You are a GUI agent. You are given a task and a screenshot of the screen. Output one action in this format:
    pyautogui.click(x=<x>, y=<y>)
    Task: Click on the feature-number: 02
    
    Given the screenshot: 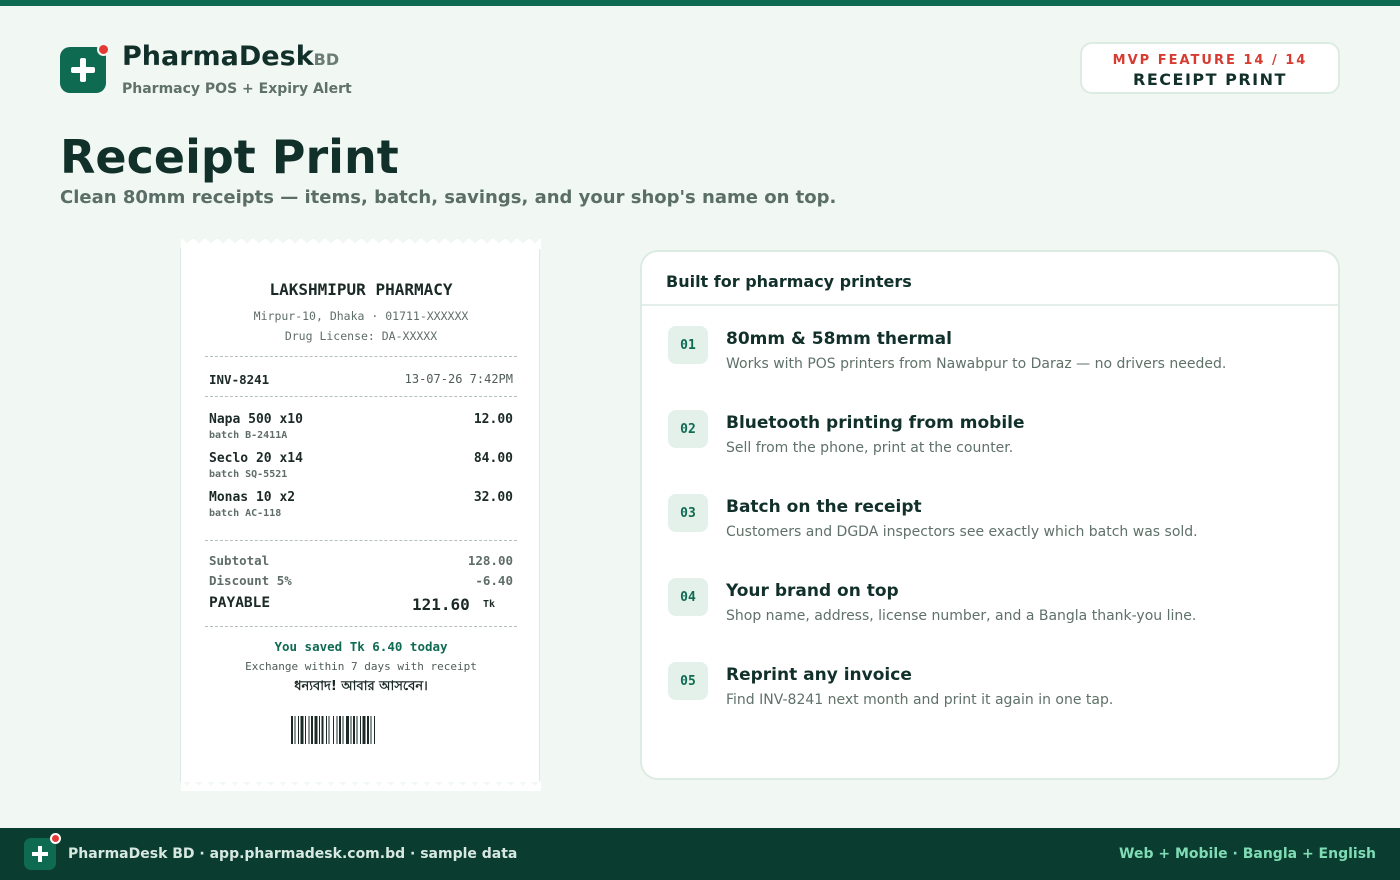 What is the action you would take?
    pyautogui.click(x=688, y=429)
    